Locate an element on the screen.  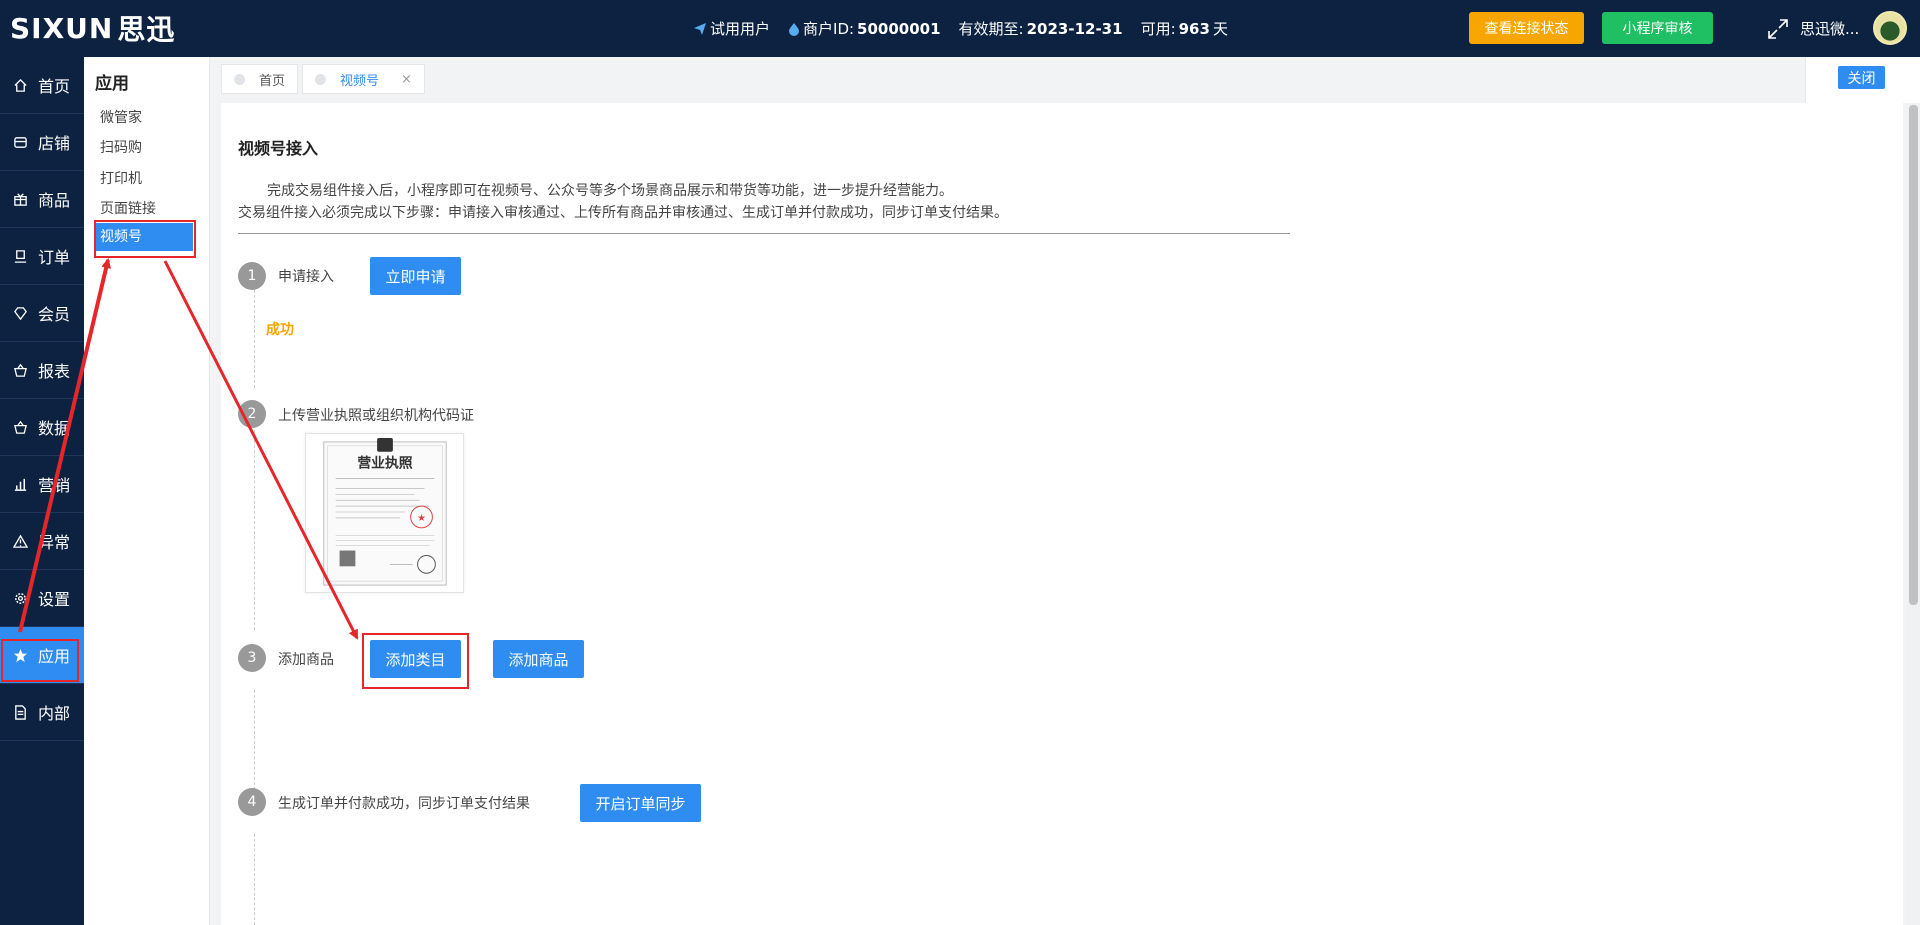
sidebar-item-settings: 设置 is located at coordinates (42, 598).